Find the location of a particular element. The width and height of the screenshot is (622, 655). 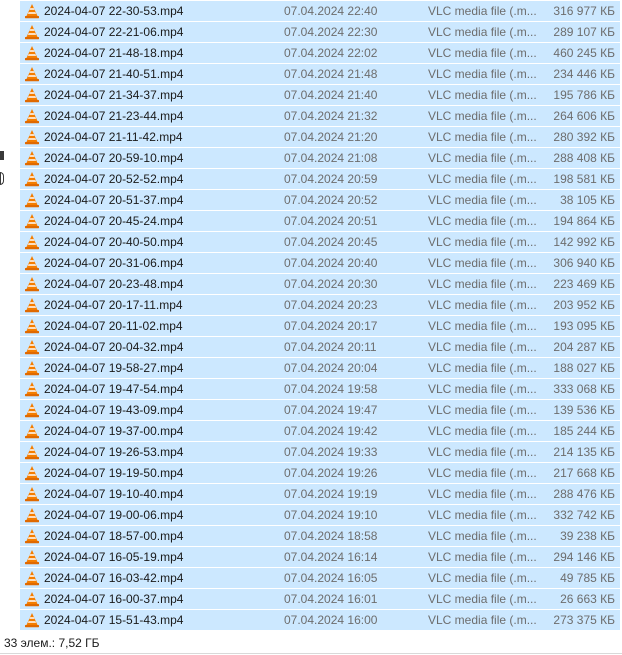

file-modified-date: 07.04.2024 16:01 is located at coordinates (331, 599).